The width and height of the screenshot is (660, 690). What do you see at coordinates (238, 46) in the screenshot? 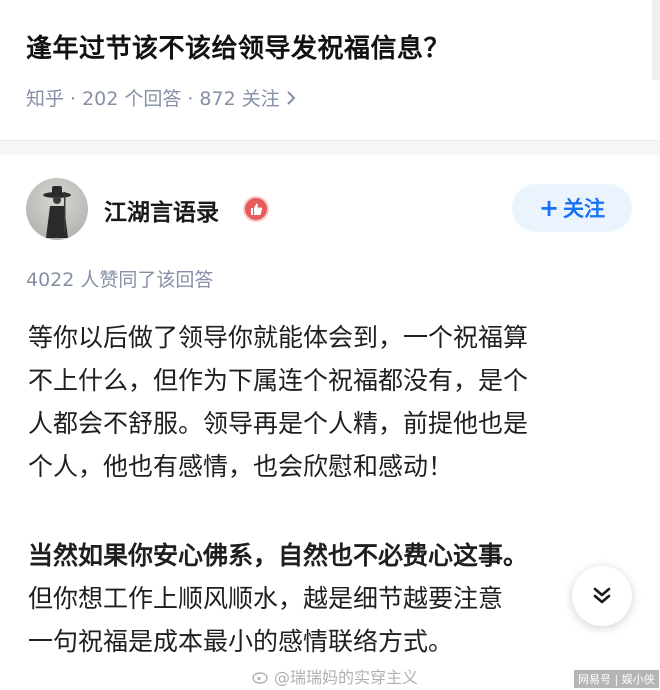
I see `question-title: 逢年过节该不该给领导发祝福信息？` at bounding box center [238, 46].